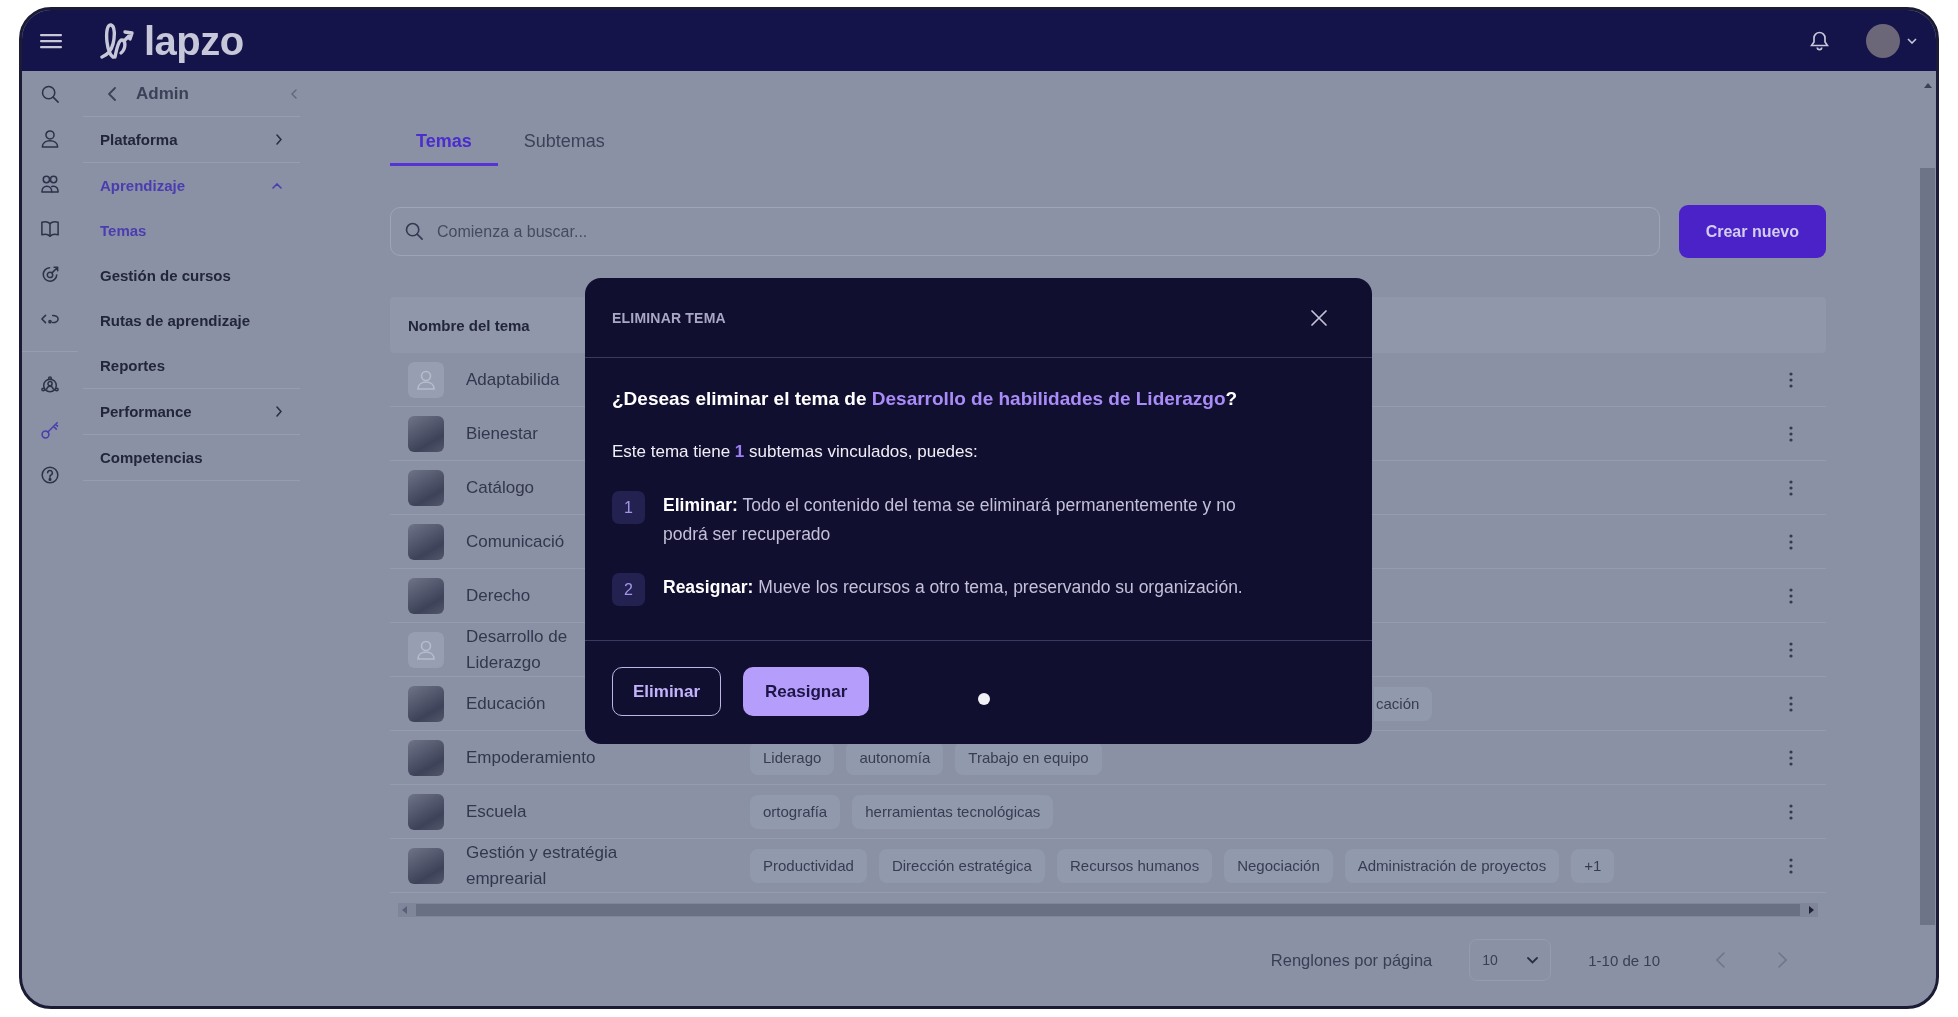 Image resolution: width=1958 pixels, height=1017 pixels. I want to click on create-button: Crear nuevo, so click(1752, 231).